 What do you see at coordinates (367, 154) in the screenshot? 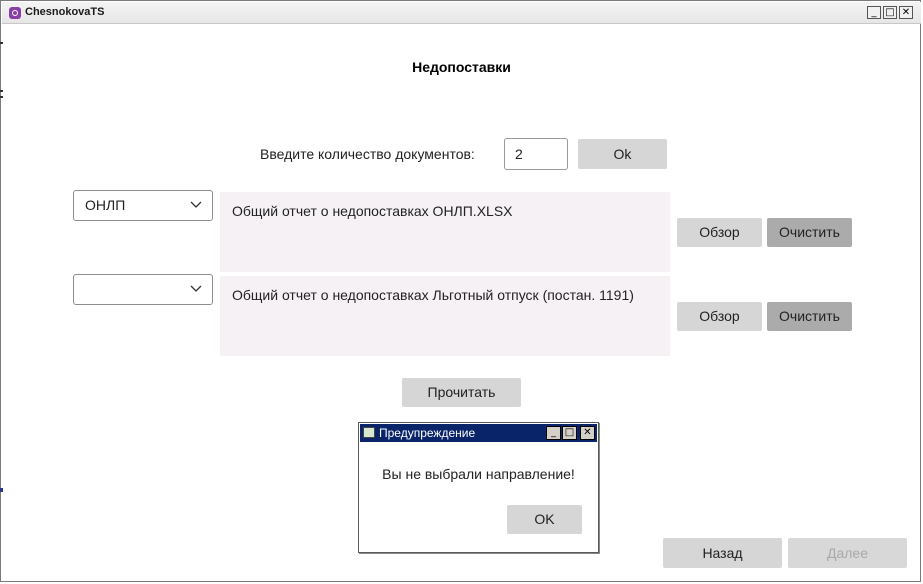
I see `doc-count-label: Введите количество документов:` at bounding box center [367, 154].